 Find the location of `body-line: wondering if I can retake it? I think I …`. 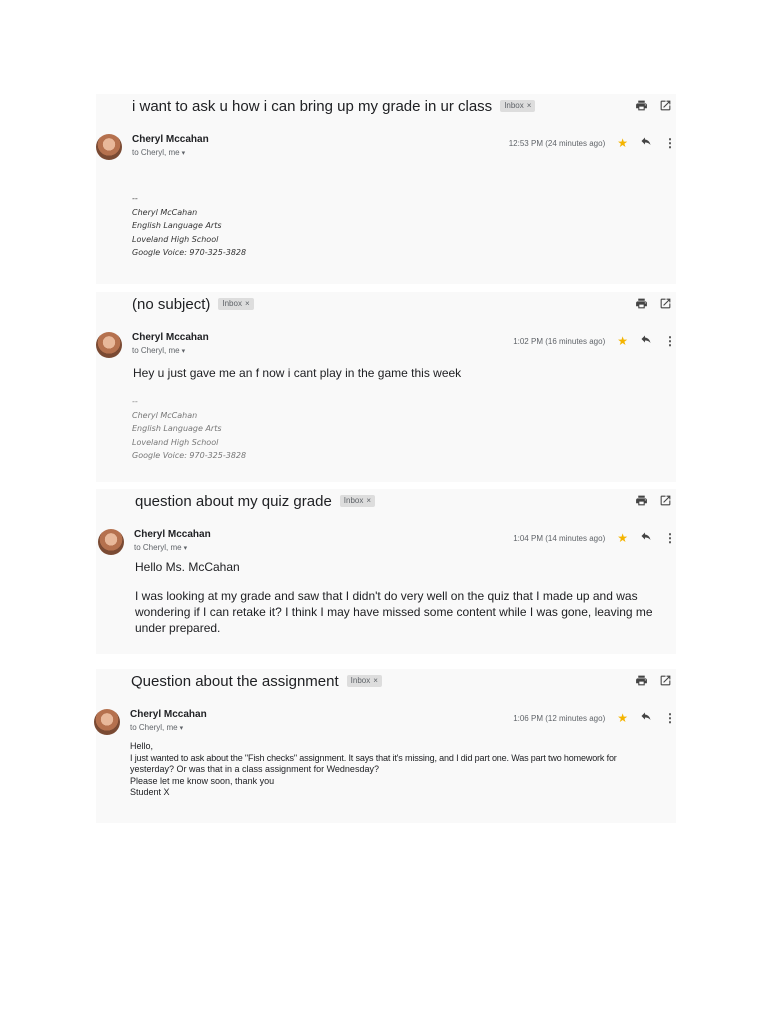

body-line: wondering if I can retake it? I think I … is located at coordinates (394, 612).